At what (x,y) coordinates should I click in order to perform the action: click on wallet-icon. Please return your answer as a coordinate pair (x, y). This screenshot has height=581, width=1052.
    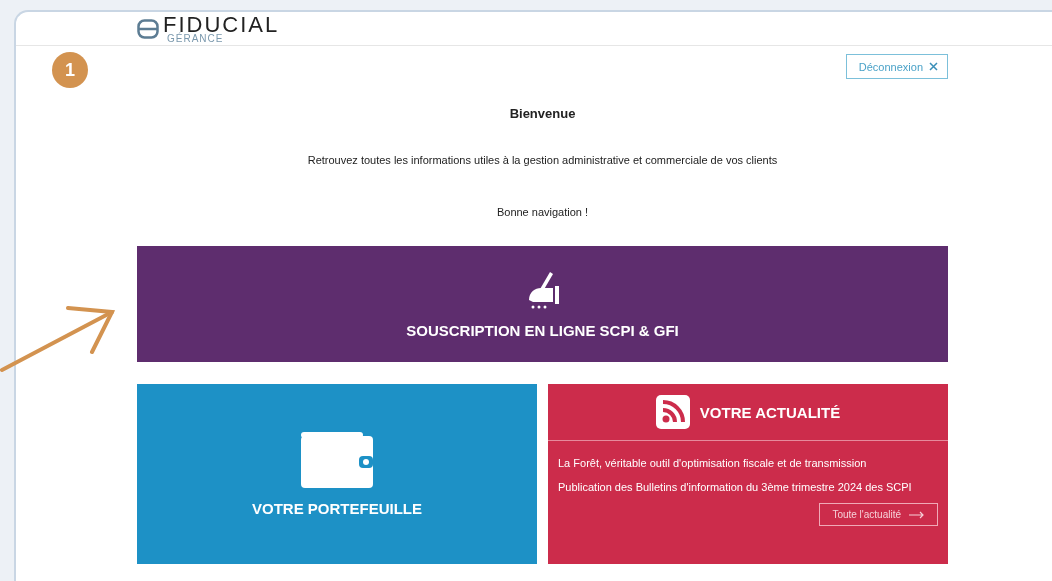
    Looking at the image, I should click on (337, 459).